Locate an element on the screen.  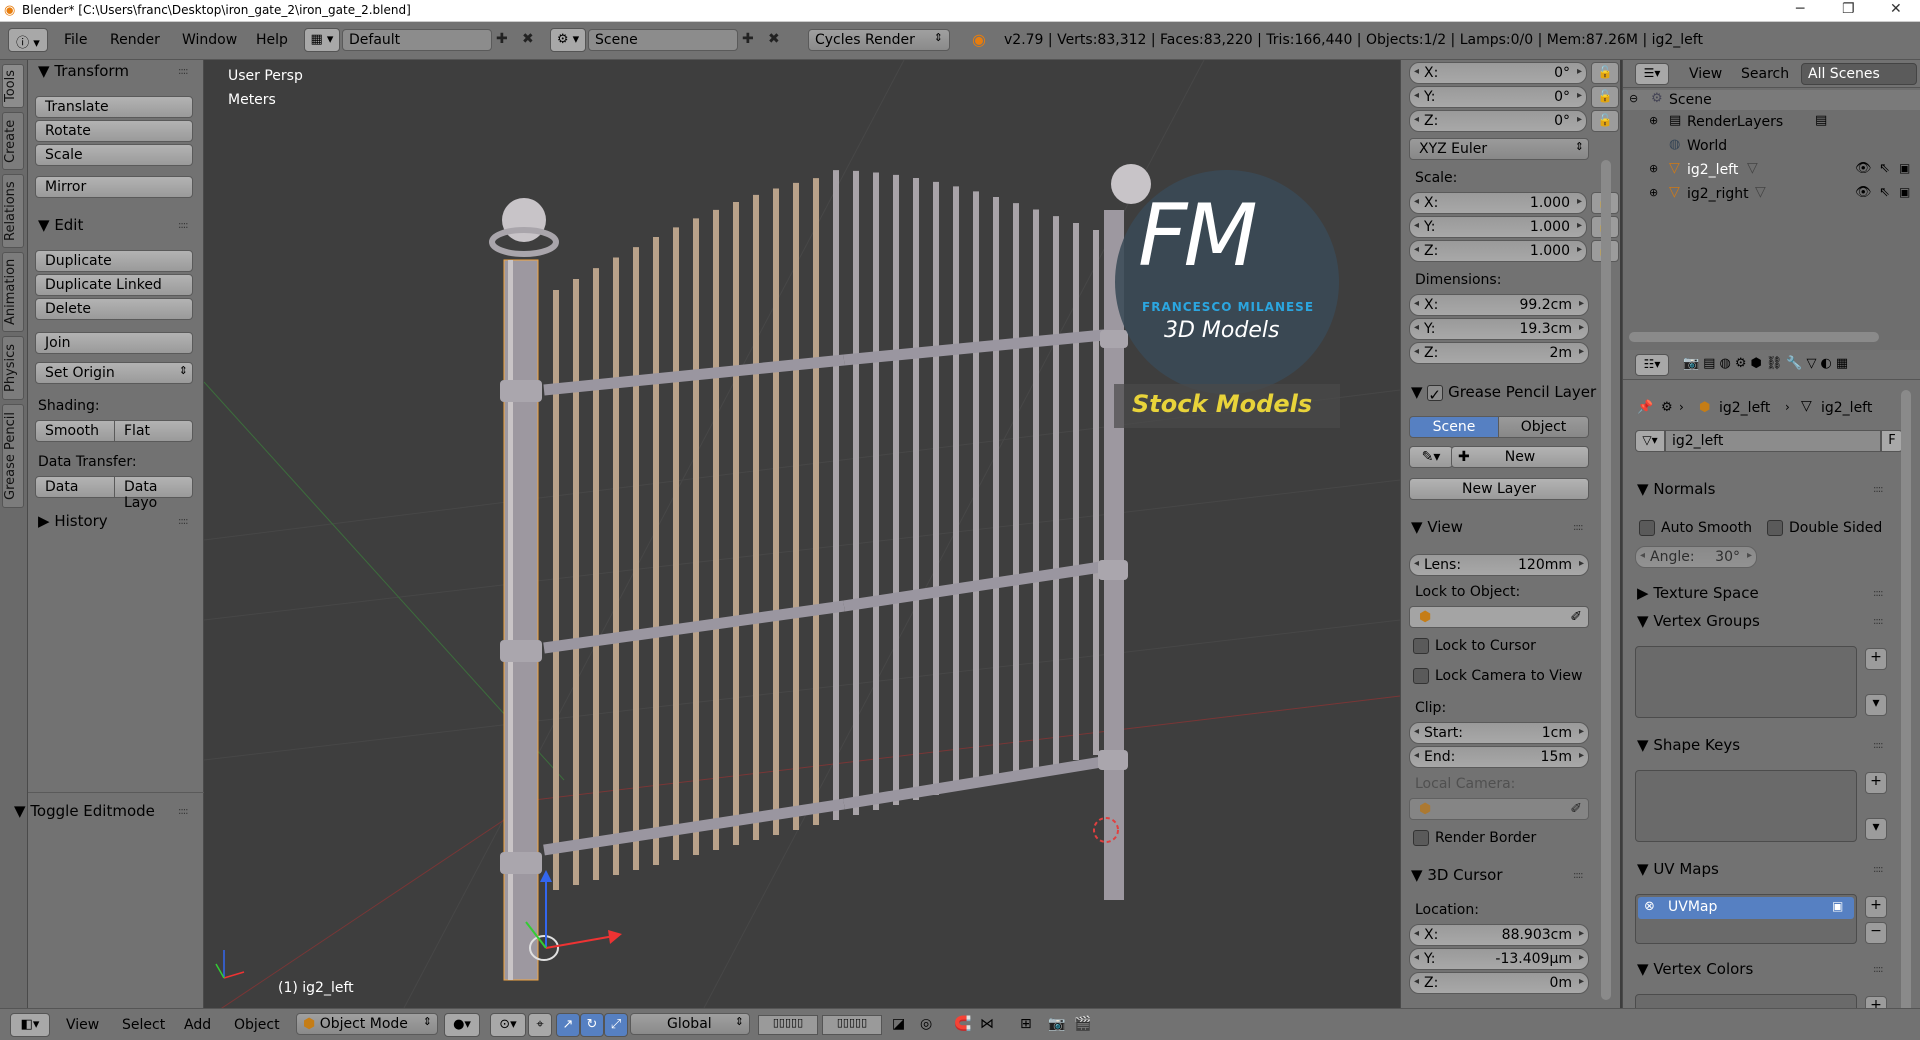
proportional-edit-icon: ◎ is located at coordinates (926, 1024).